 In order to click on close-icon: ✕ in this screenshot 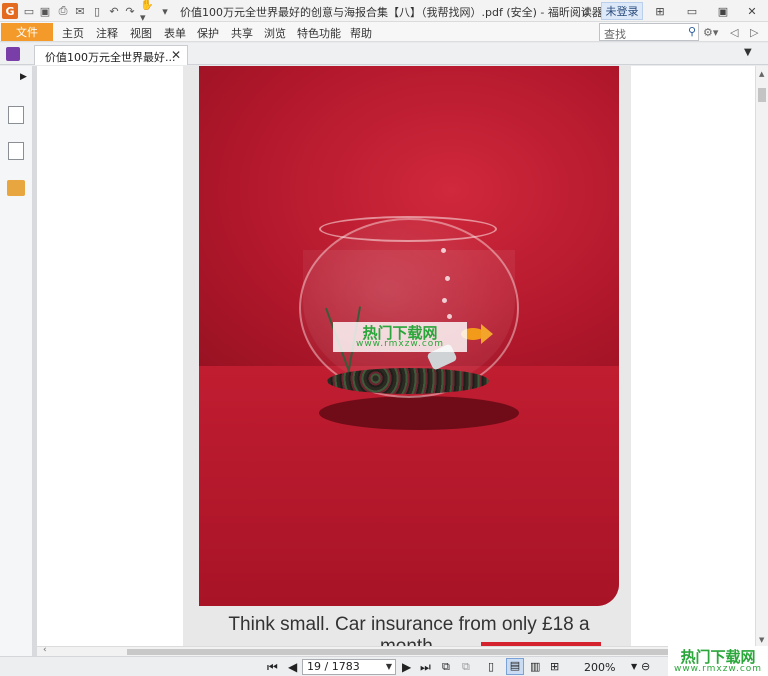, I will do `click(752, 11)`.